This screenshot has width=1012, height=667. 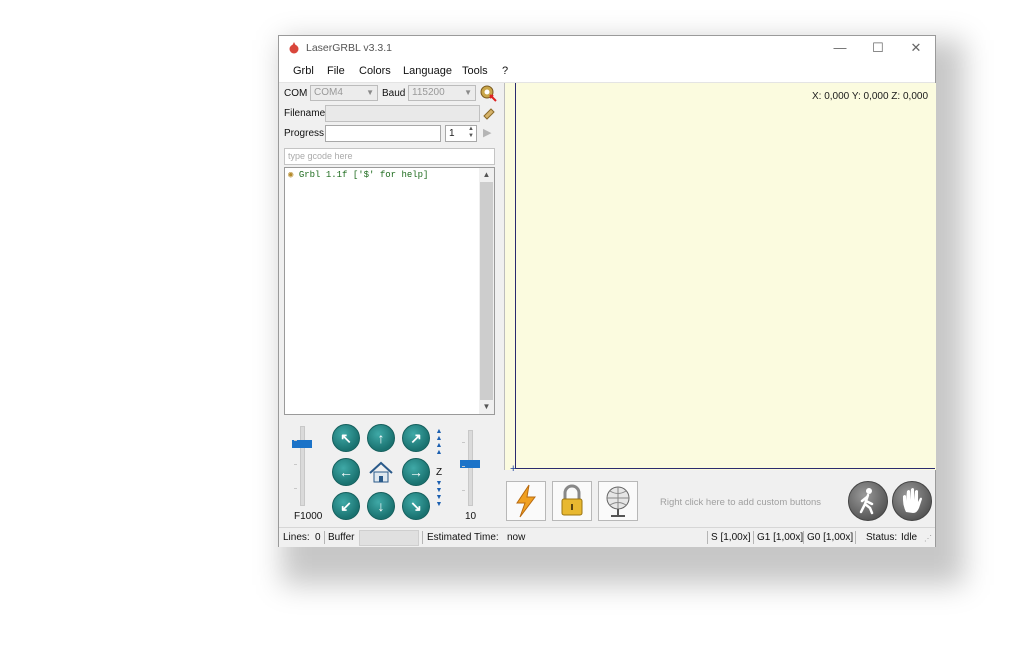 I want to click on gcode-input: type gcode here, so click(x=389, y=156).